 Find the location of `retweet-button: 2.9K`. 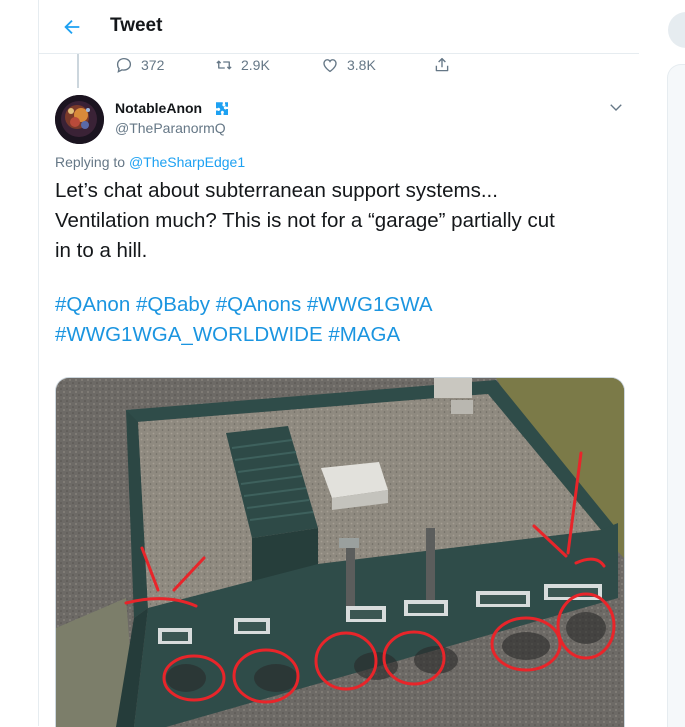

retweet-button: 2.9K is located at coordinates (242, 65).